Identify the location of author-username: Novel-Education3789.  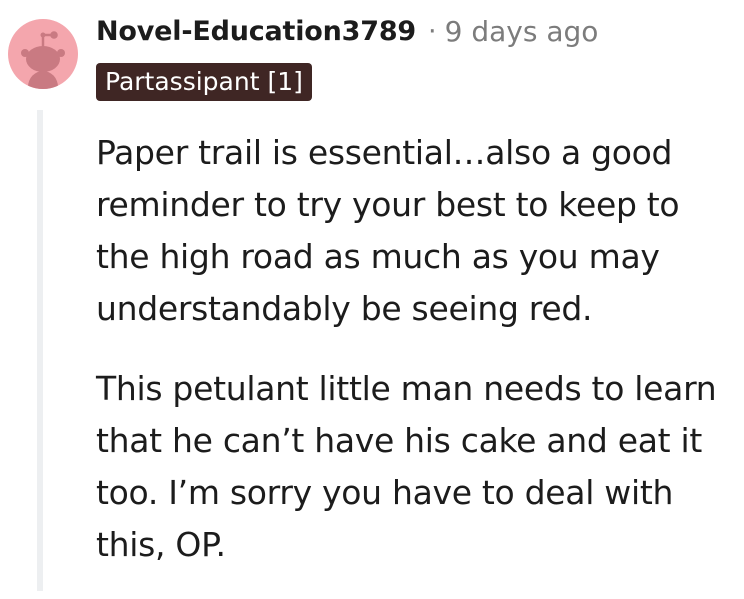
(256, 31).